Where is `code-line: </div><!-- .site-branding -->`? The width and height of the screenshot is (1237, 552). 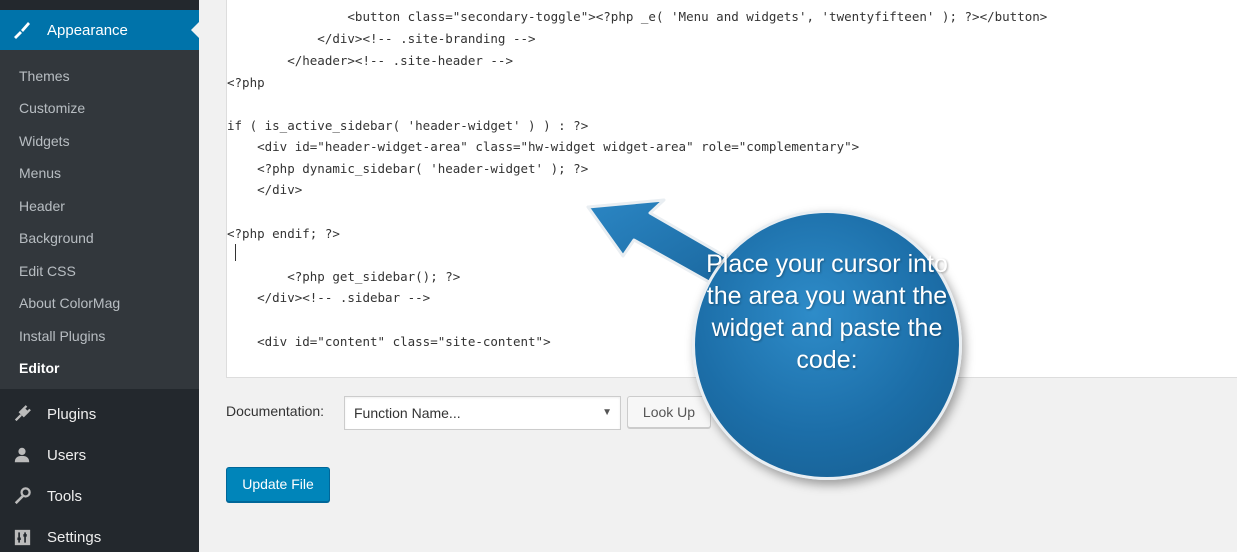 code-line: </div><!-- .site-branding --> is located at coordinates (381, 38).